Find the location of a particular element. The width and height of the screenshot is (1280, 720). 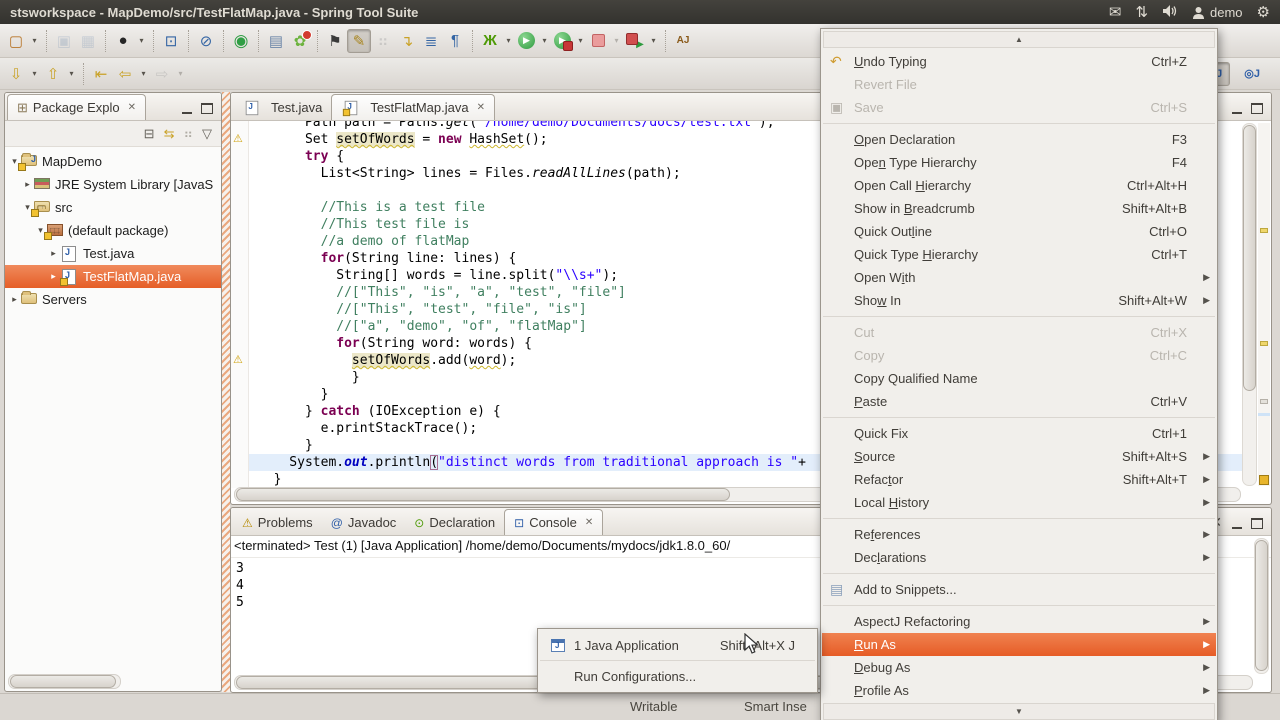

last-edit-location-icon: ⇤ is located at coordinates (101, 74).